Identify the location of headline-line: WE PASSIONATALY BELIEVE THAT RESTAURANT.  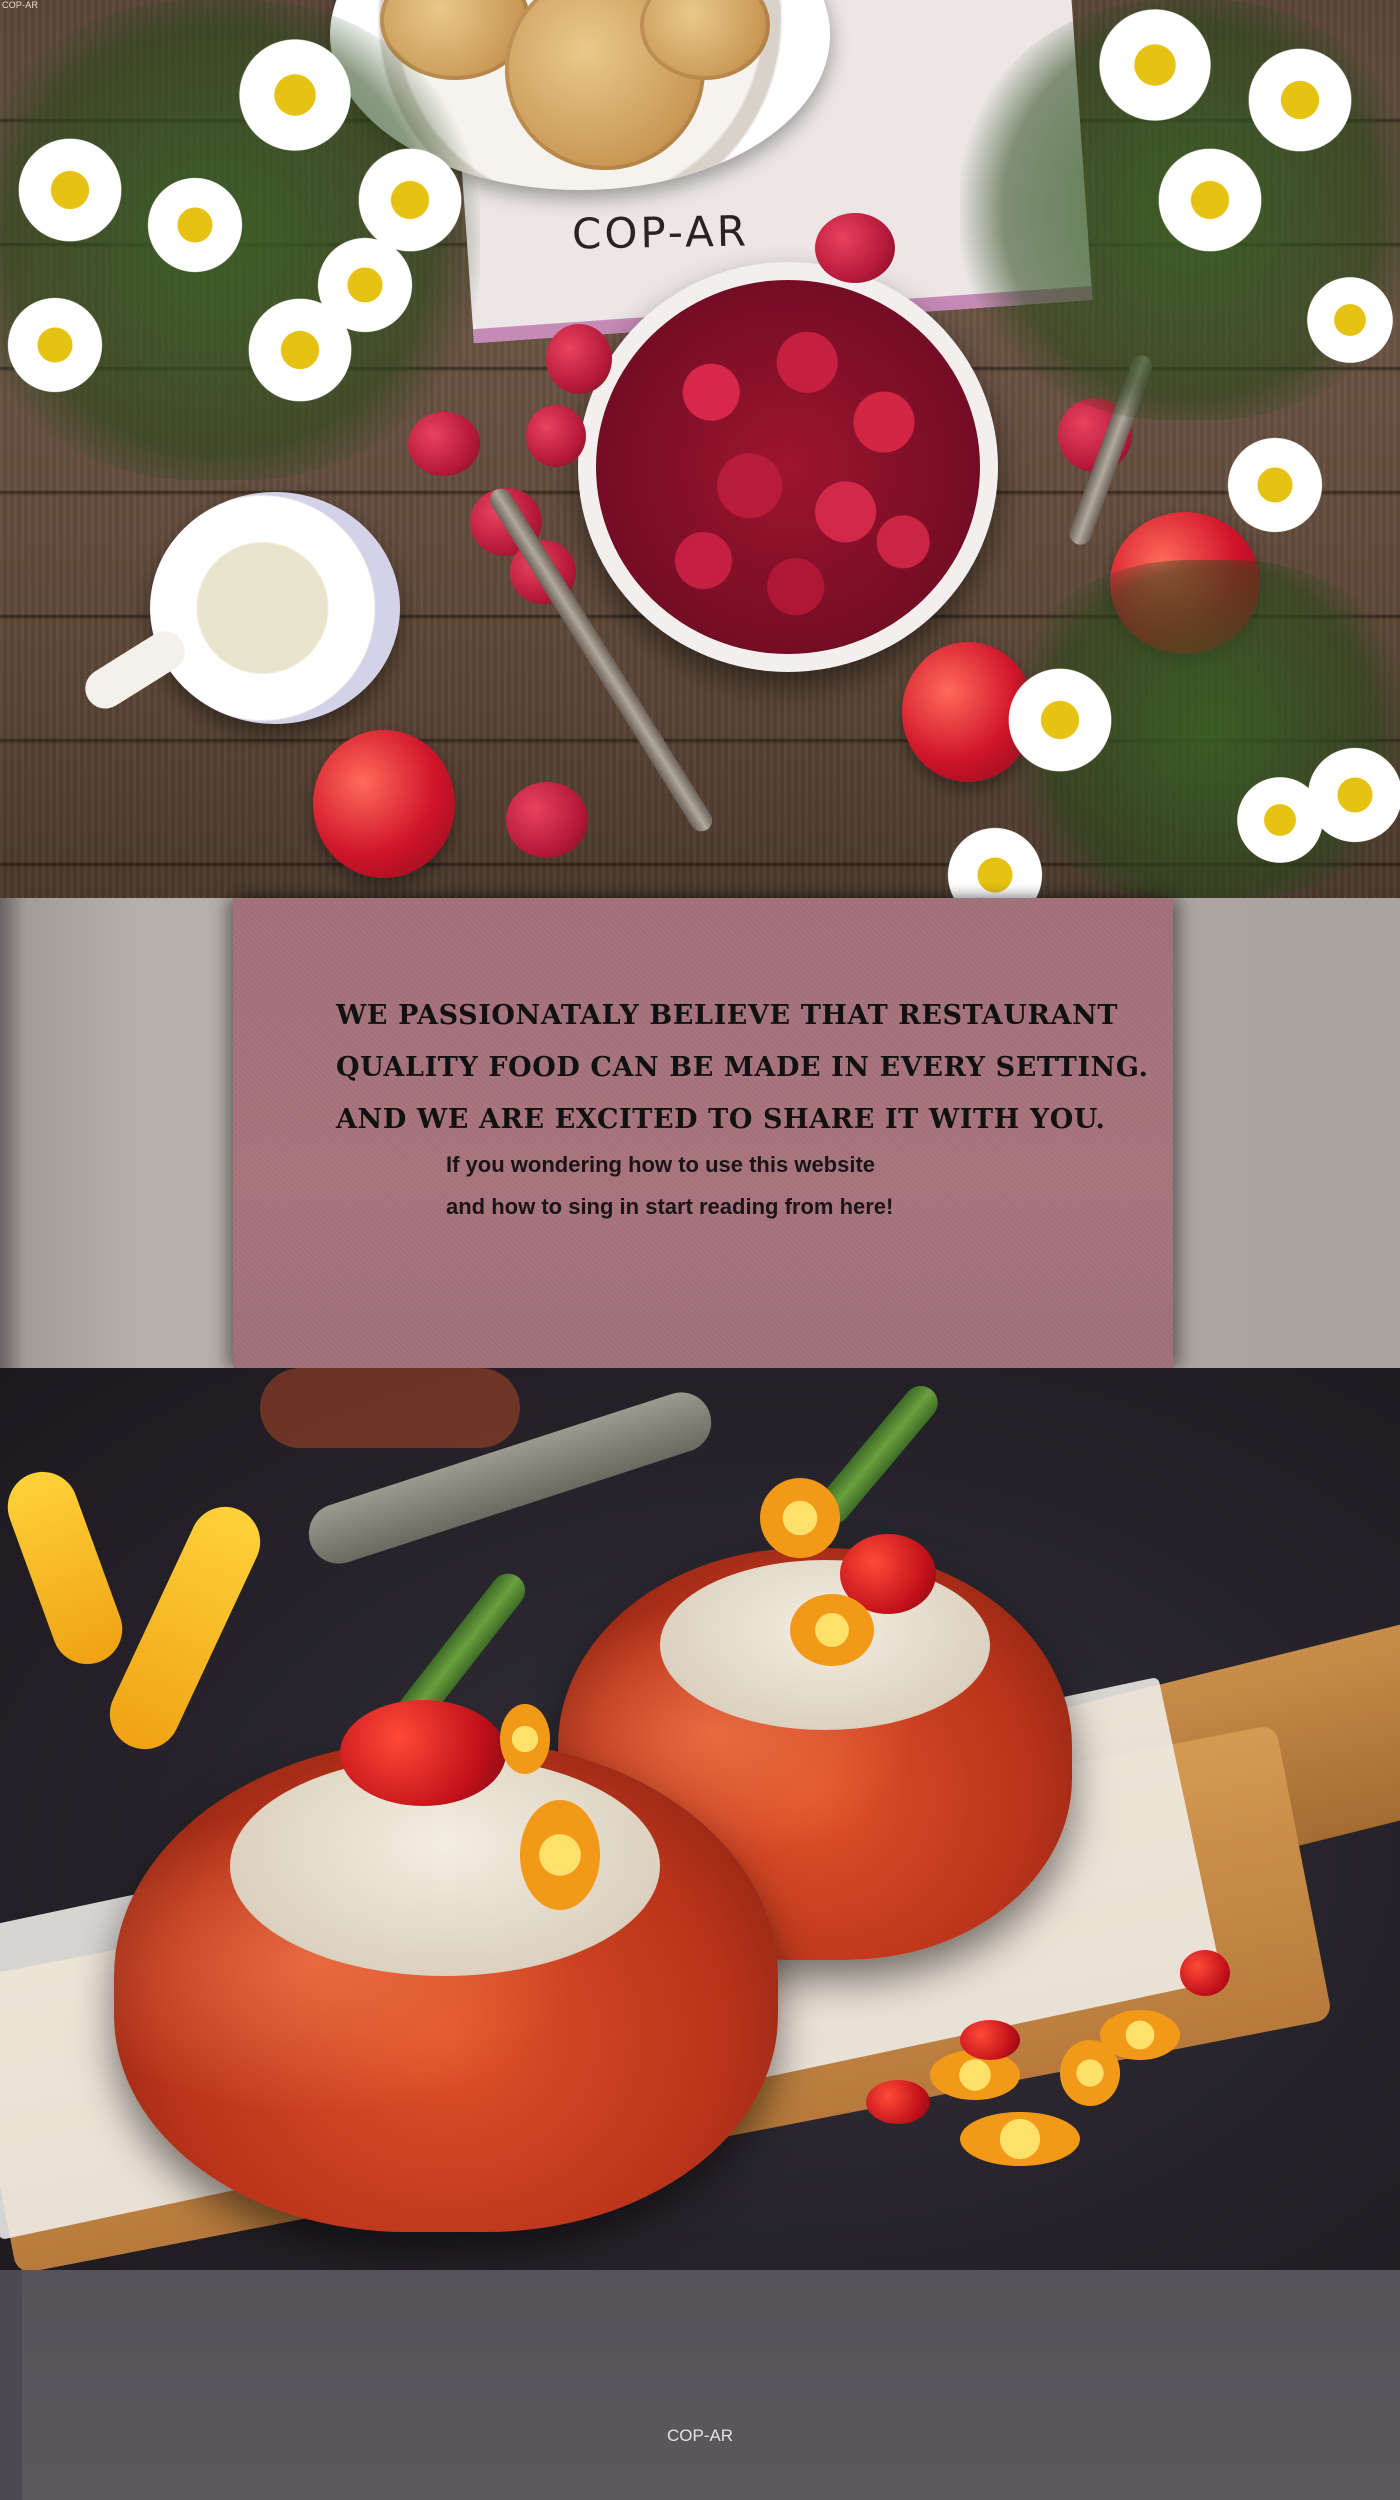
(727, 1015).